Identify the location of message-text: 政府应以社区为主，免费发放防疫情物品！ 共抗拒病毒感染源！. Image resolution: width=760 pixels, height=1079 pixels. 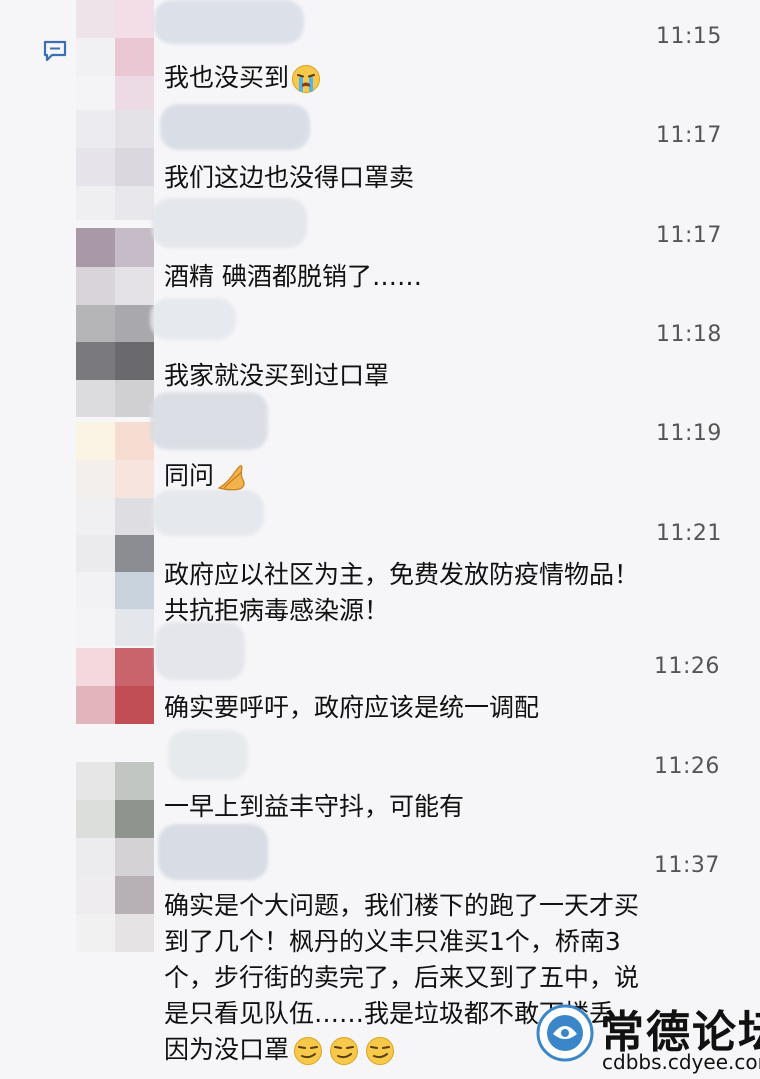
(402, 592).